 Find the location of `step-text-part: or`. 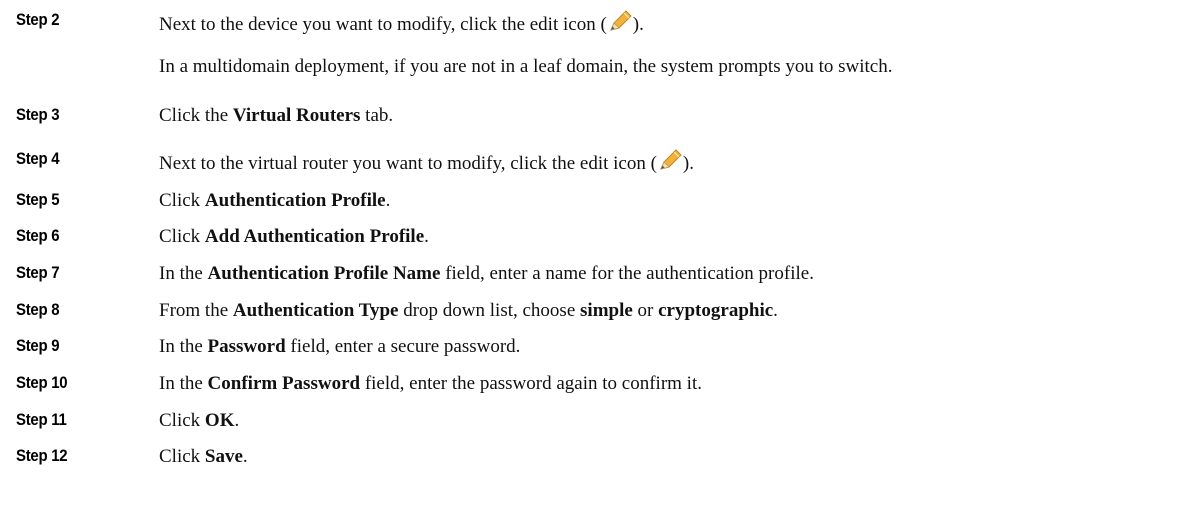

step-text-part: or is located at coordinates (645, 310).